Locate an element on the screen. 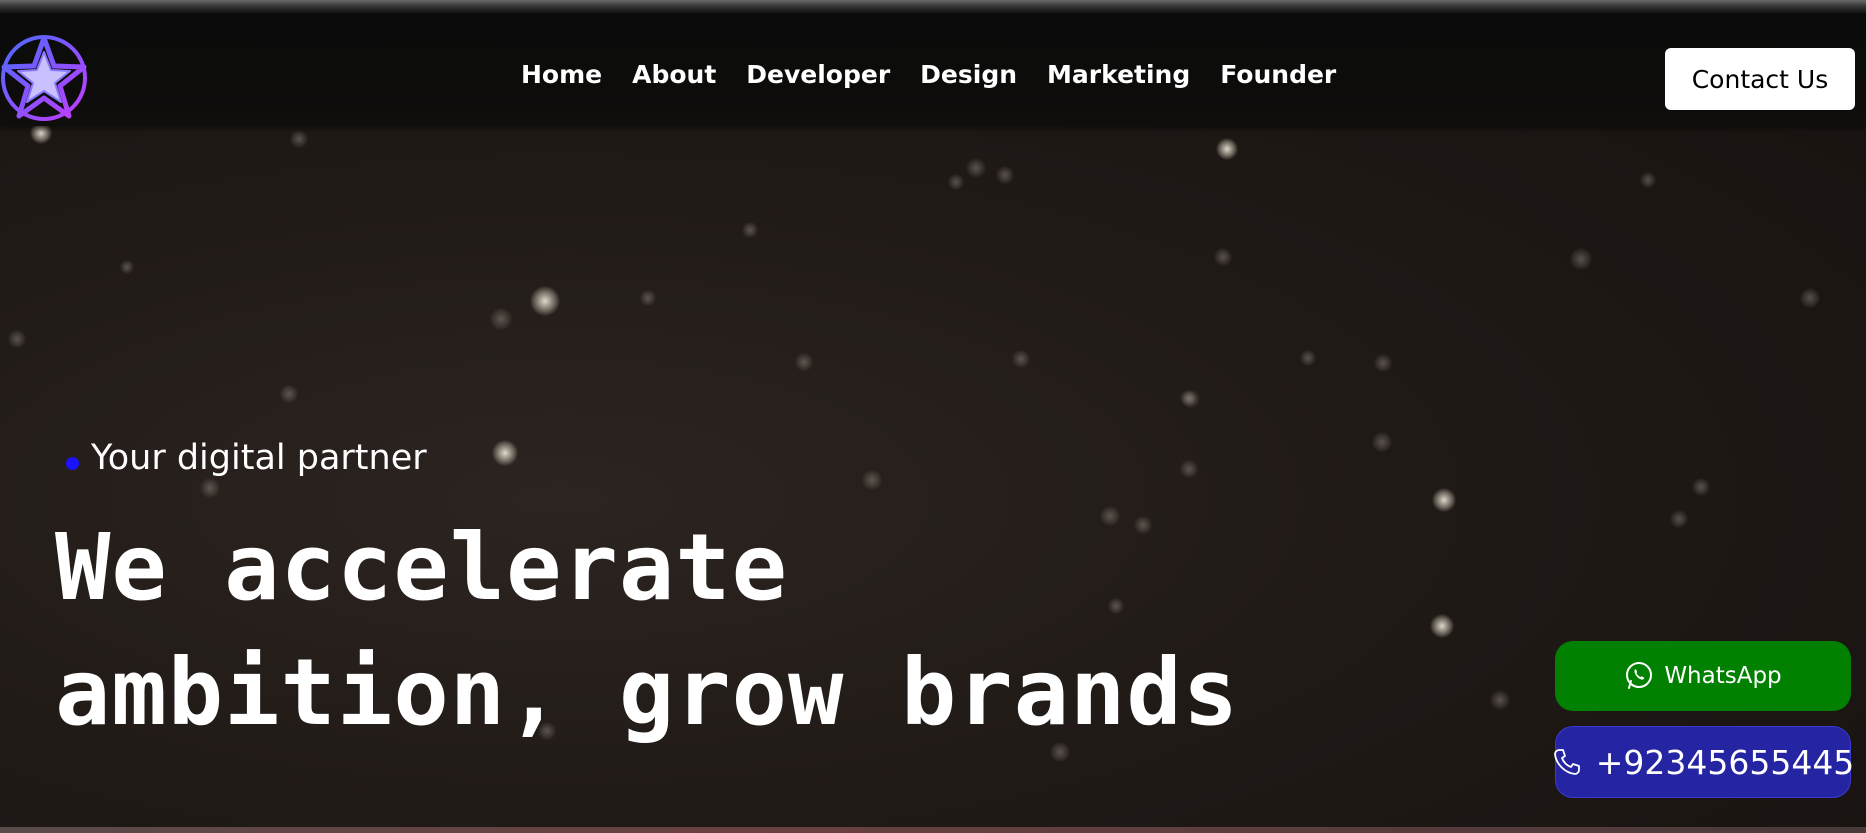 Image resolution: width=1866 pixels, height=833 pixels. nav-marketing: Marketing is located at coordinates (1118, 74).